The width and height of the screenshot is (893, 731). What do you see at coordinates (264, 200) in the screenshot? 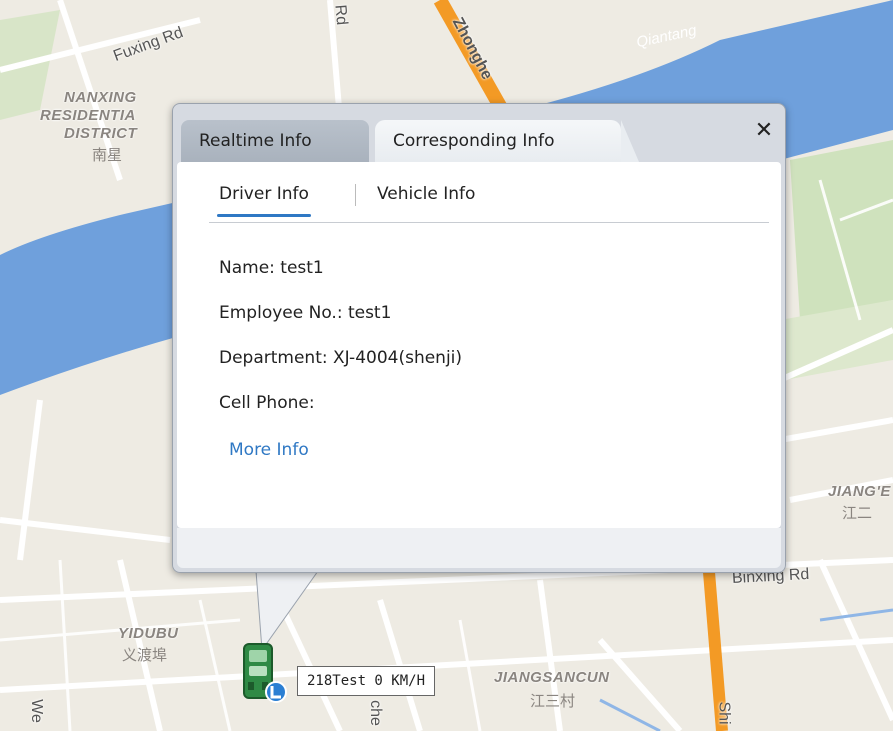
I see `subtab-driver-info: Driver Info` at bounding box center [264, 200].